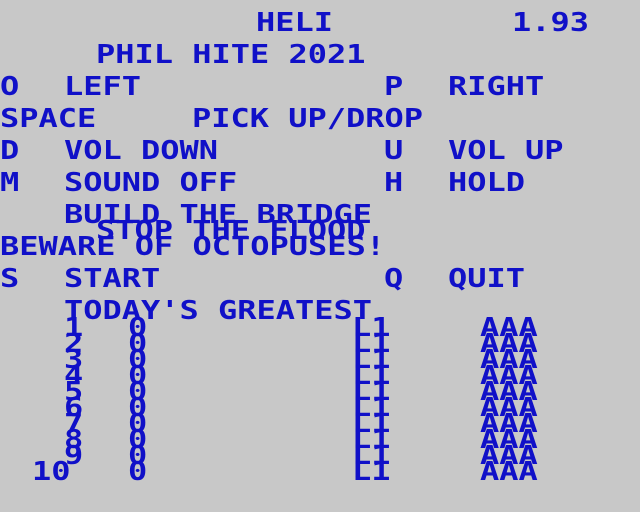 This screenshot has width=640, height=512. What do you see at coordinates (320, 376) in the screenshot?
I see `high-score-row: 4 0 L1 AAA` at bounding box center [320, 376].